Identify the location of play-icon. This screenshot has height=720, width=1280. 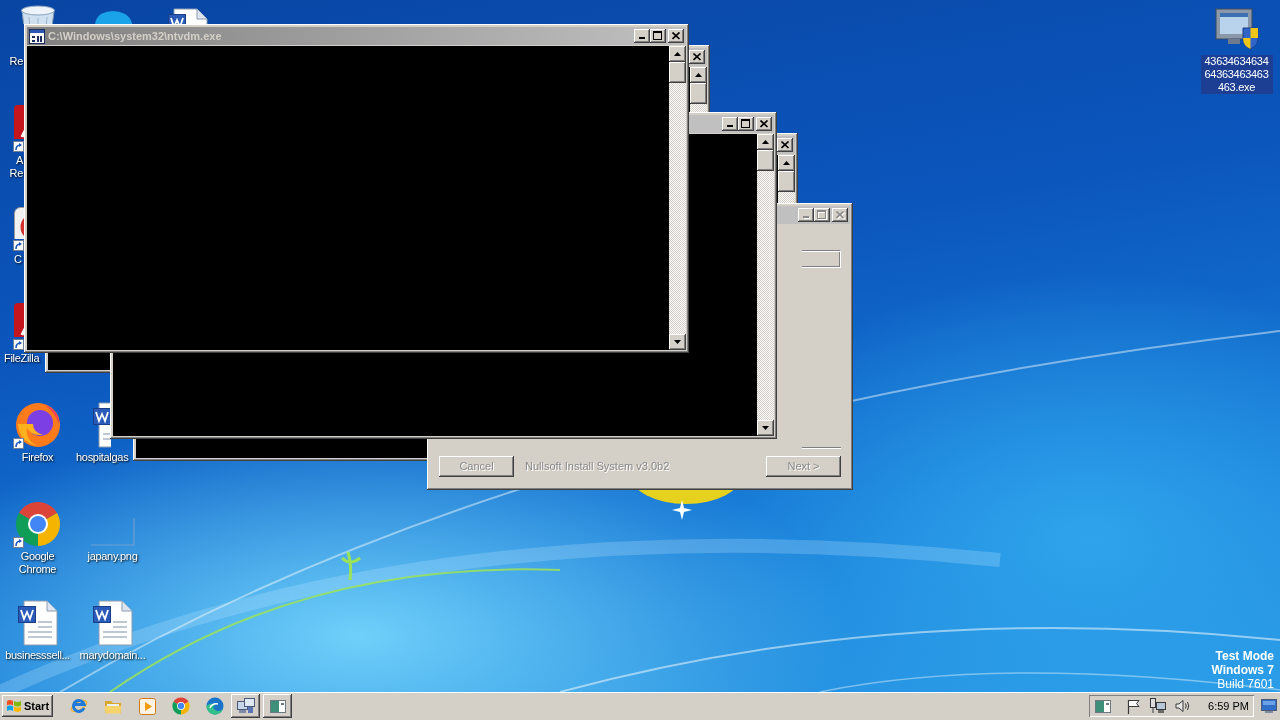
(147, 706).